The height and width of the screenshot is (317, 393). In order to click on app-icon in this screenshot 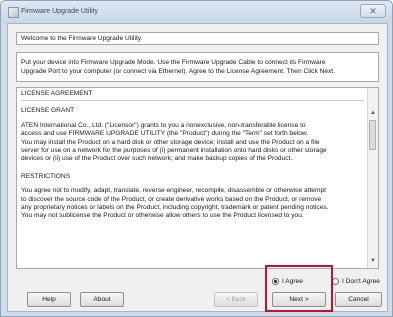, I will do `click(13, 12)`.